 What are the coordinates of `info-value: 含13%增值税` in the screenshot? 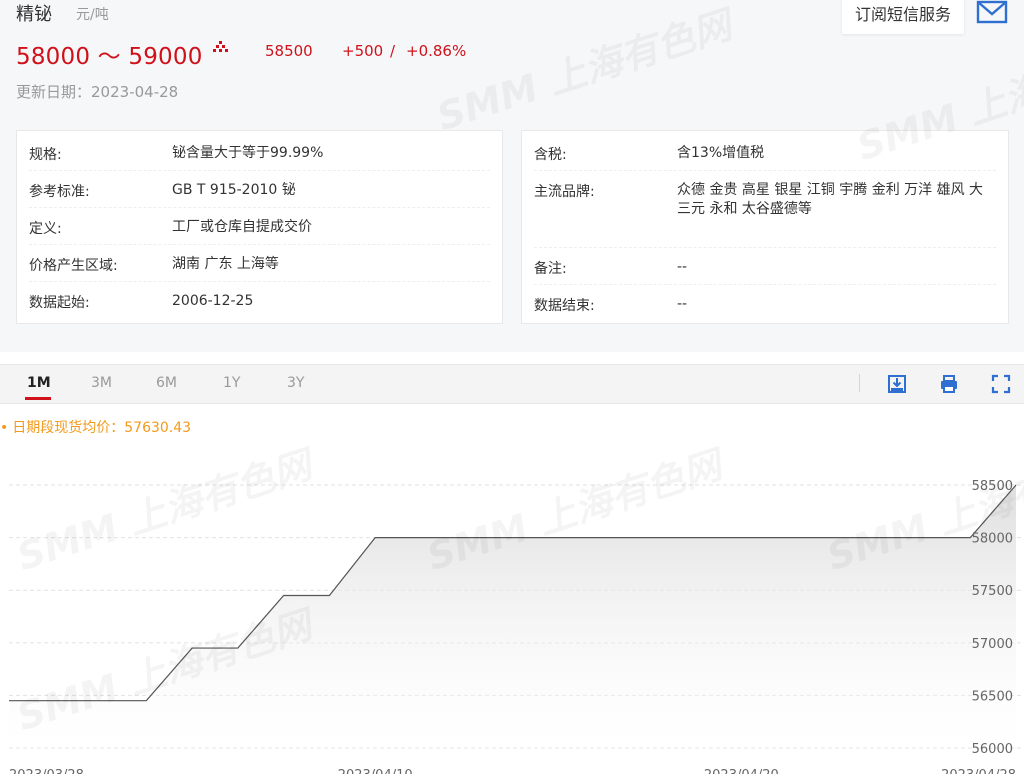 It's located at (721, 153).